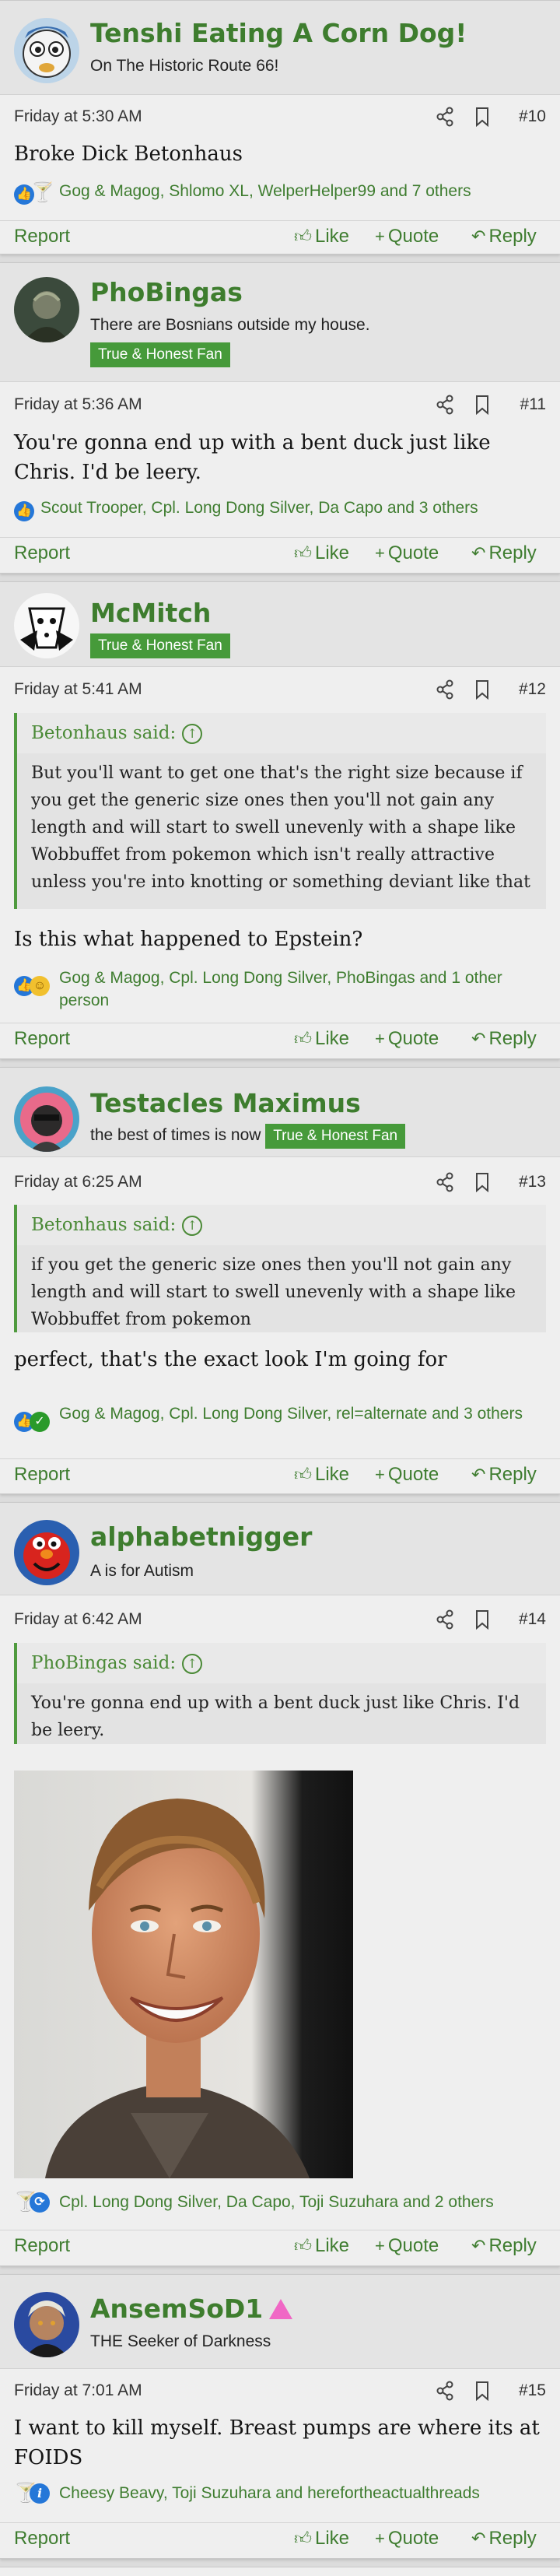  What do you see at coordinates (78, 117) in the screenshot?
I see `post-date: Friday at 5:30 AM` at bounding box center [78, 117].